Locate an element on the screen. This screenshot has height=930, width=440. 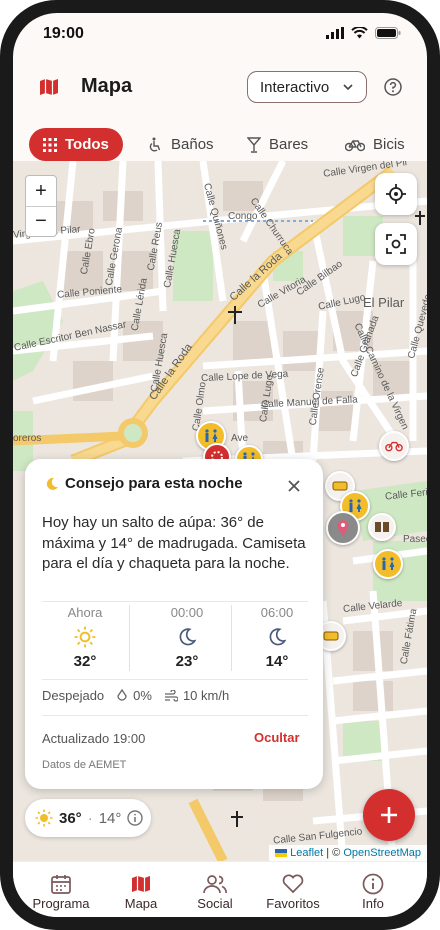
filter-chip-bares: Bares is located at coordinates (277, 144).